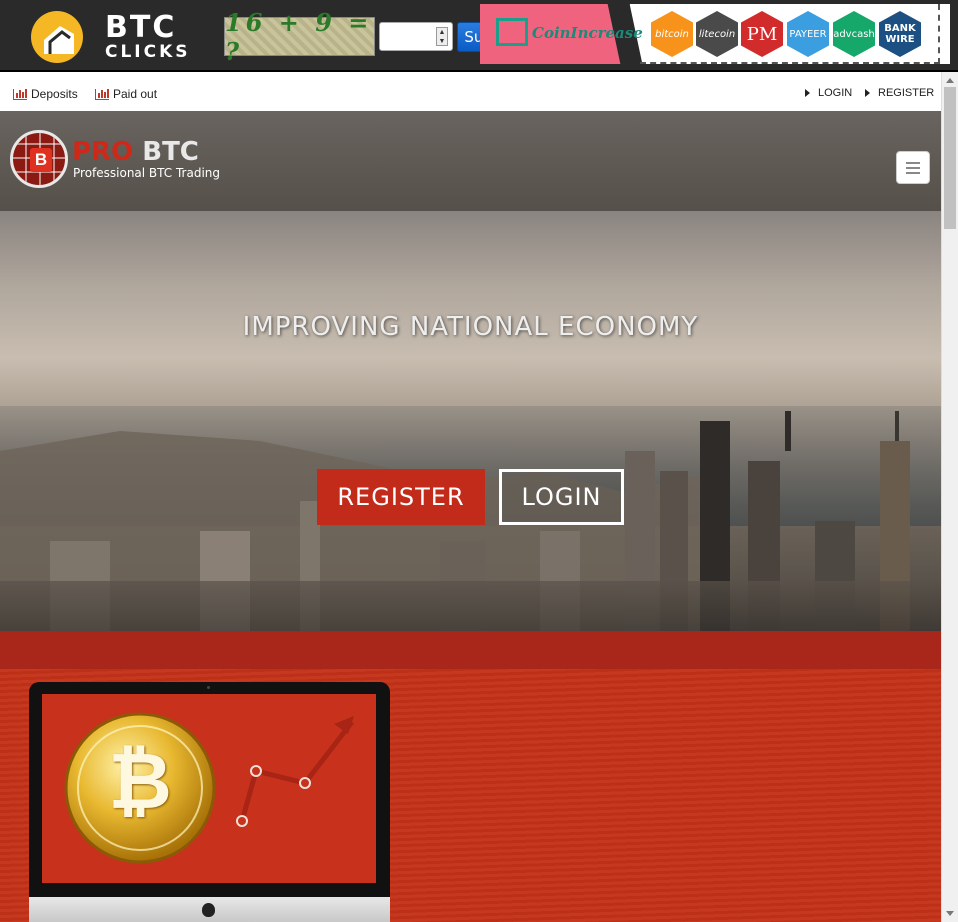  What do you see at coordinates (442, 36) in the screenshot?
I see `number-spinner: ▲ ▼` at bounding box center [442, 36].